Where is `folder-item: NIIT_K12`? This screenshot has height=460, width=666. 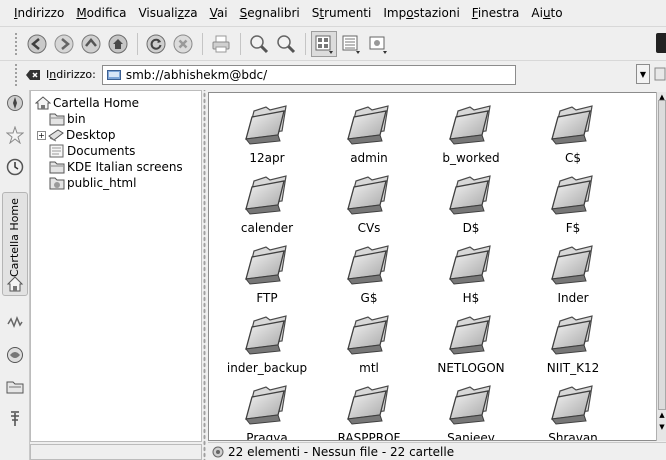
folder-item: NIIT_K12 is located at coordinates (573, 346).